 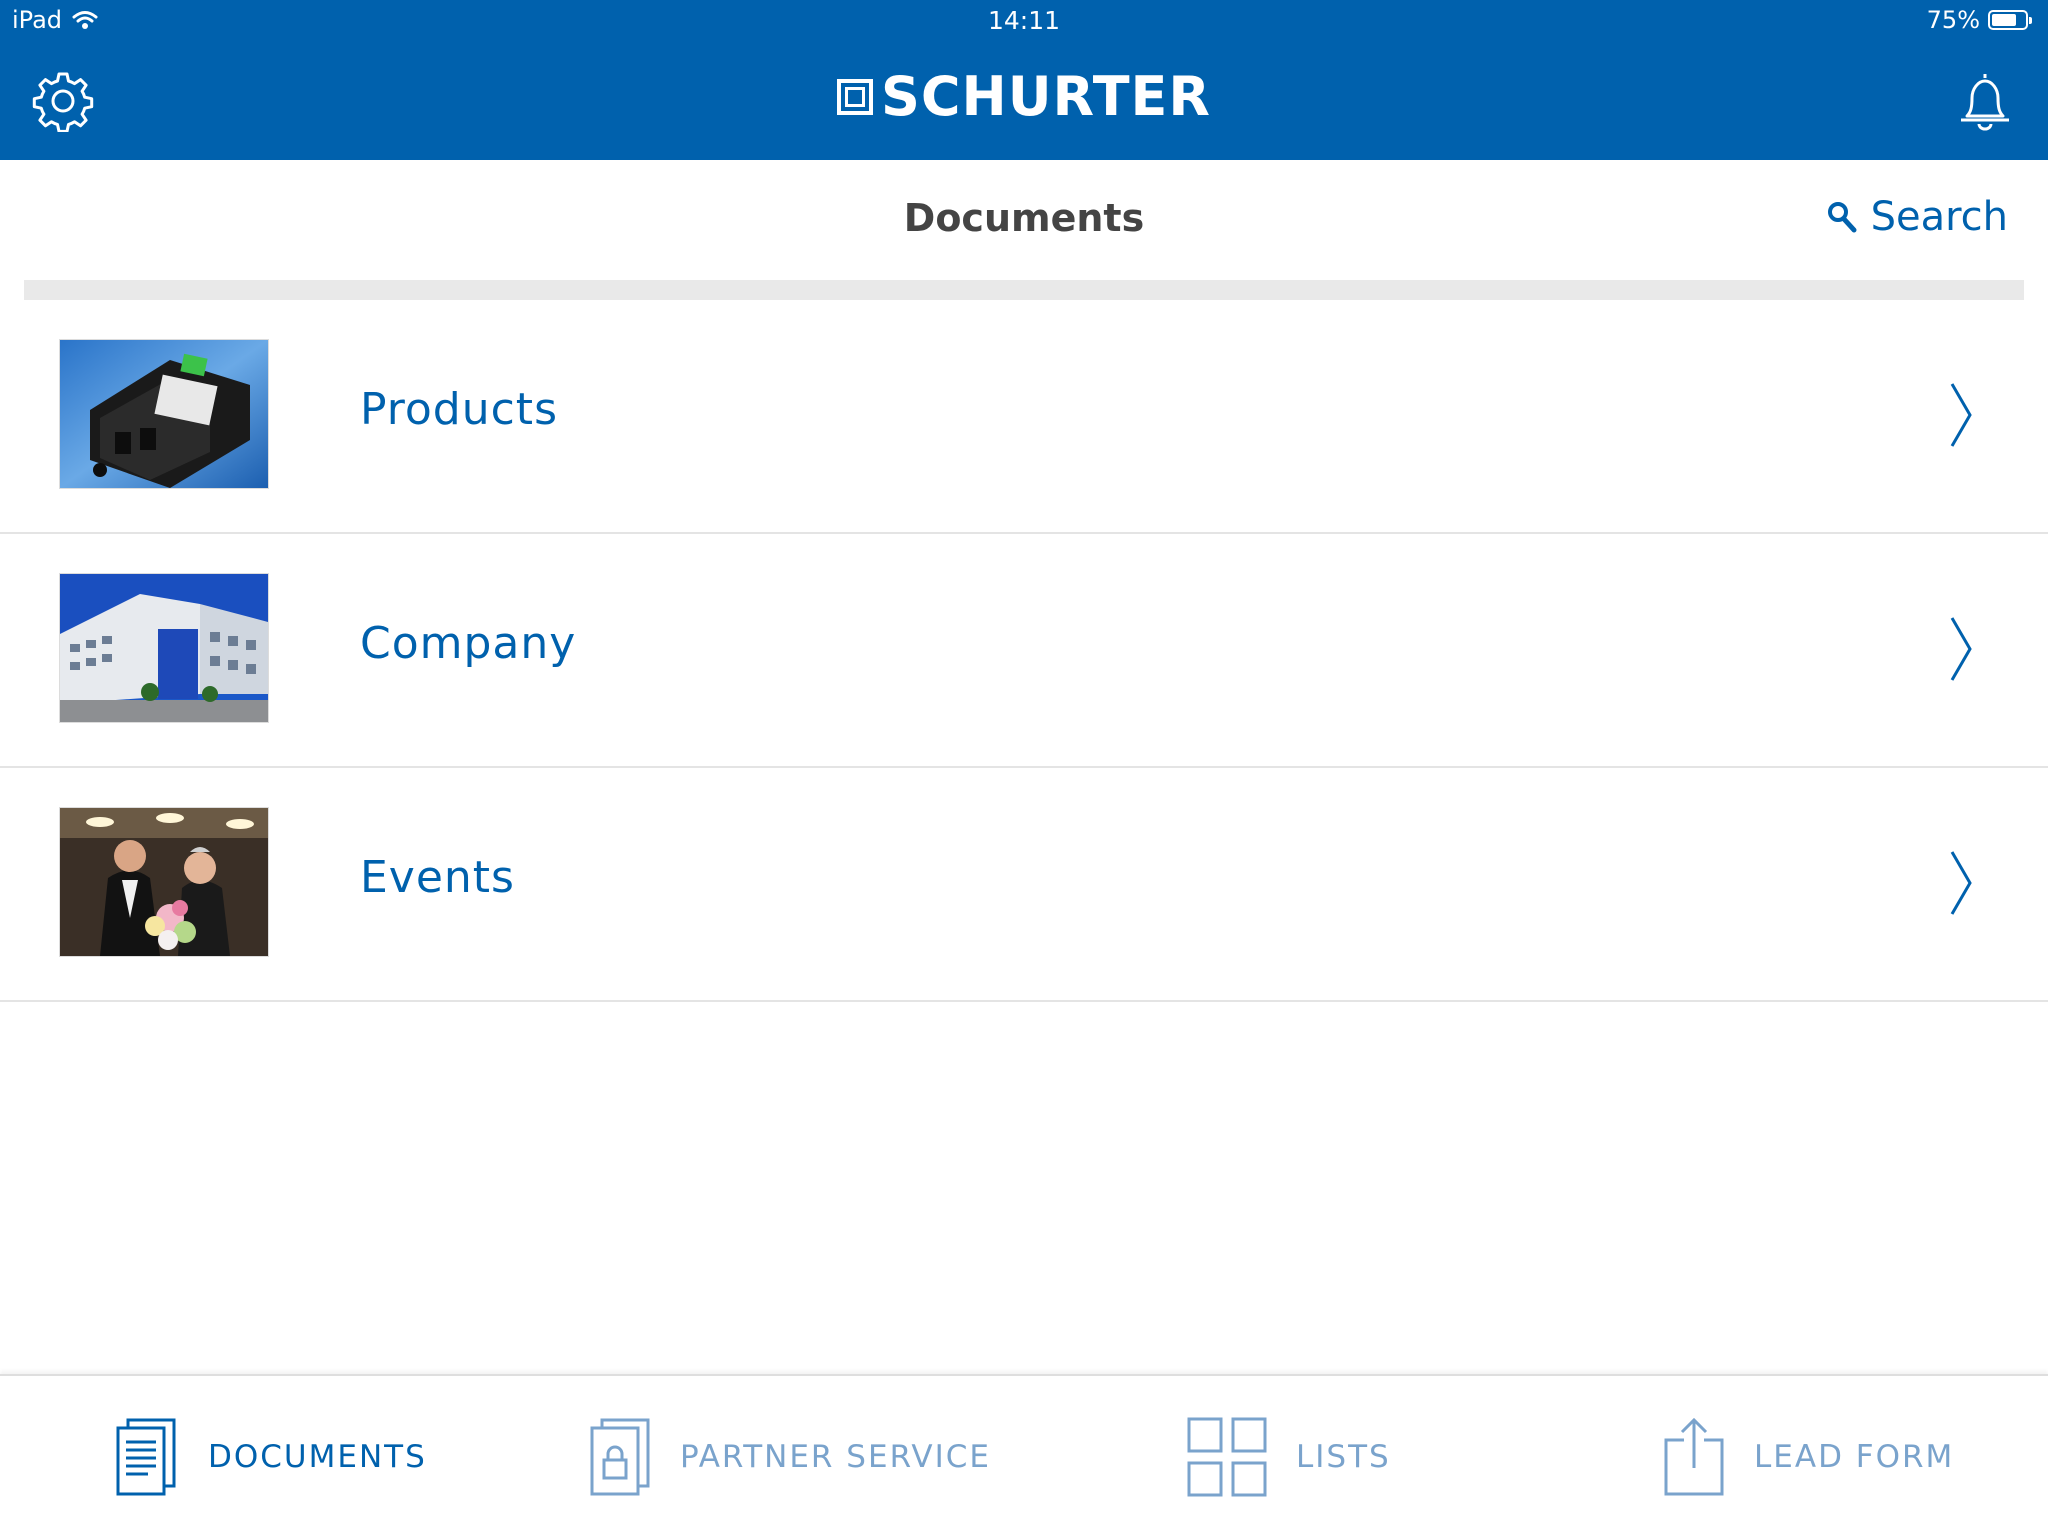 What do you see at coordinates (2004, 20) in the screenshot?
I see `battery-fill` at bounding box center [2004, 20].